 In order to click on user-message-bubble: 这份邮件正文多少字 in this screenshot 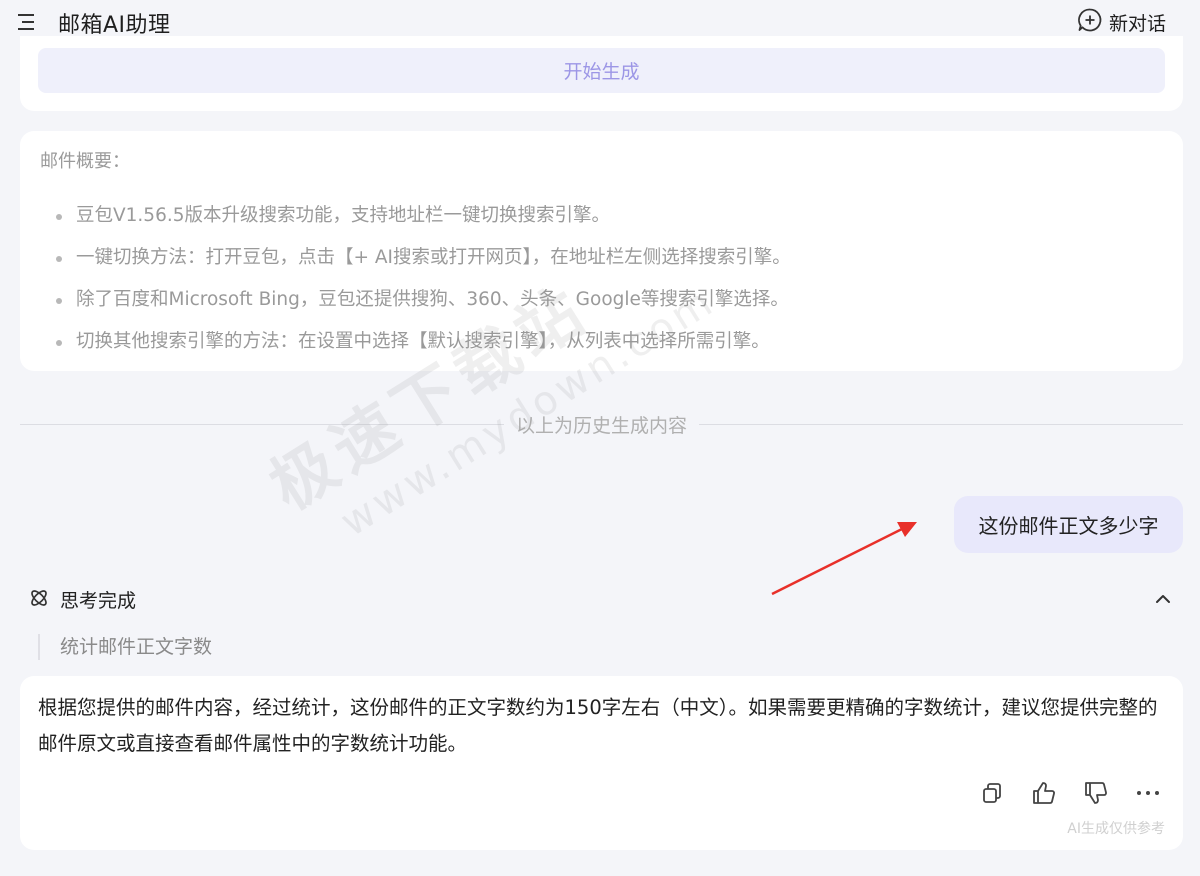, I will do `click(1068, 524)`.